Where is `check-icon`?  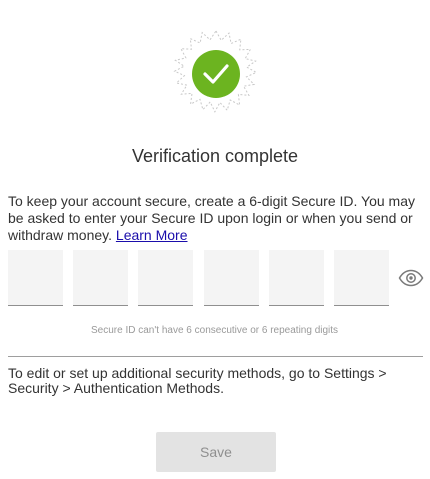
check-icon is located at coordinates (215, 71).